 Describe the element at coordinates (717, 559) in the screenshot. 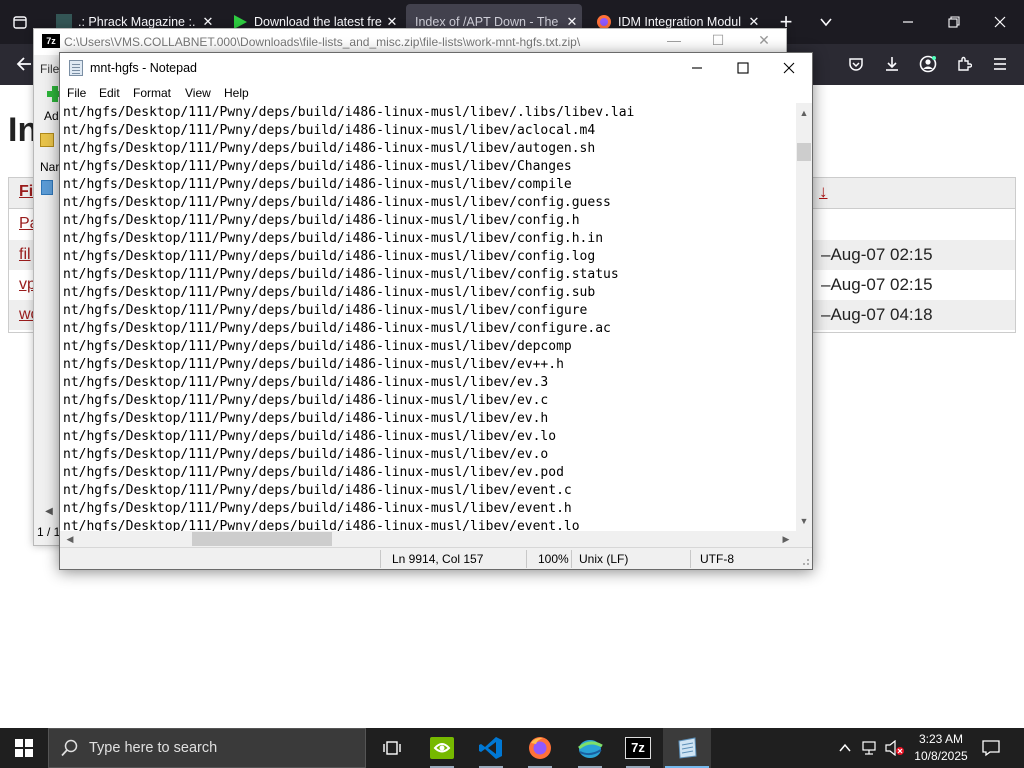

I see `encoding: UTF-8` at that location.